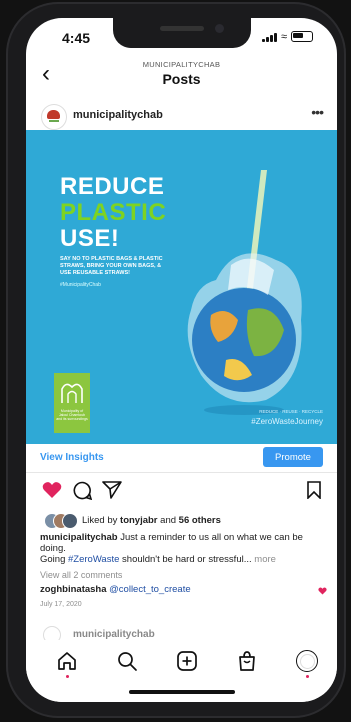  What do you see at coordinates (187, 661) in the screenshot?
I see `new-post-icon` at bounding box center [187, 661].